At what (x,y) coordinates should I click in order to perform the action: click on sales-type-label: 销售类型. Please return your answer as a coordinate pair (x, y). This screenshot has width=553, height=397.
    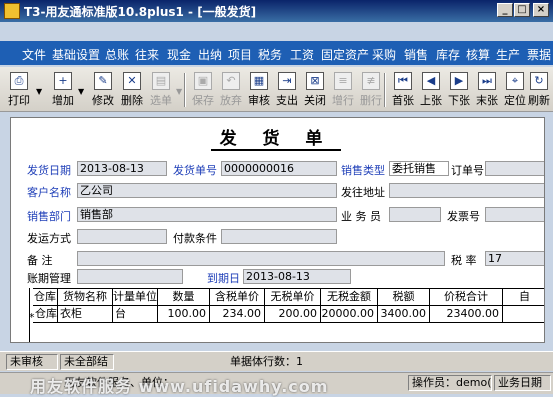
    Looking at the image, I should click on (363, 170).